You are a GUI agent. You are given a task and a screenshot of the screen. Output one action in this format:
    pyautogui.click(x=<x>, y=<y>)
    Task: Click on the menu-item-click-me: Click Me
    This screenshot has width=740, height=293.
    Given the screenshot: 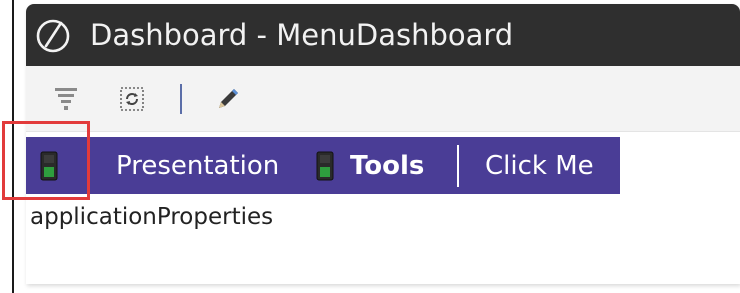 What is the action you would take?
    pyautogui.click(x=539, y=165)
    